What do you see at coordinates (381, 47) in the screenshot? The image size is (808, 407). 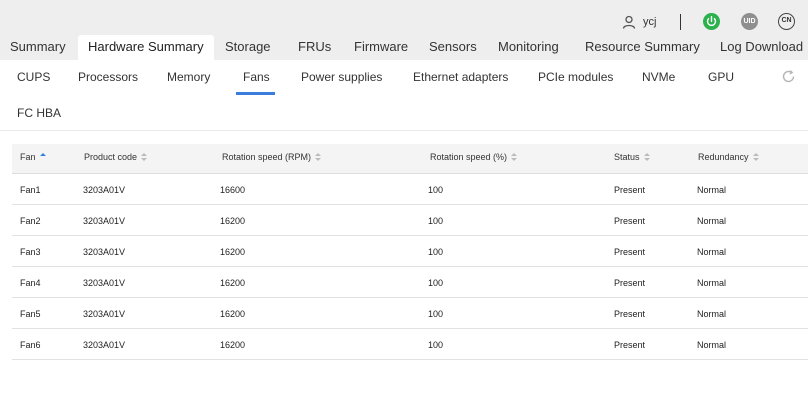 I see `tab-firmware: Firmware` at bounding box center [381, 47].